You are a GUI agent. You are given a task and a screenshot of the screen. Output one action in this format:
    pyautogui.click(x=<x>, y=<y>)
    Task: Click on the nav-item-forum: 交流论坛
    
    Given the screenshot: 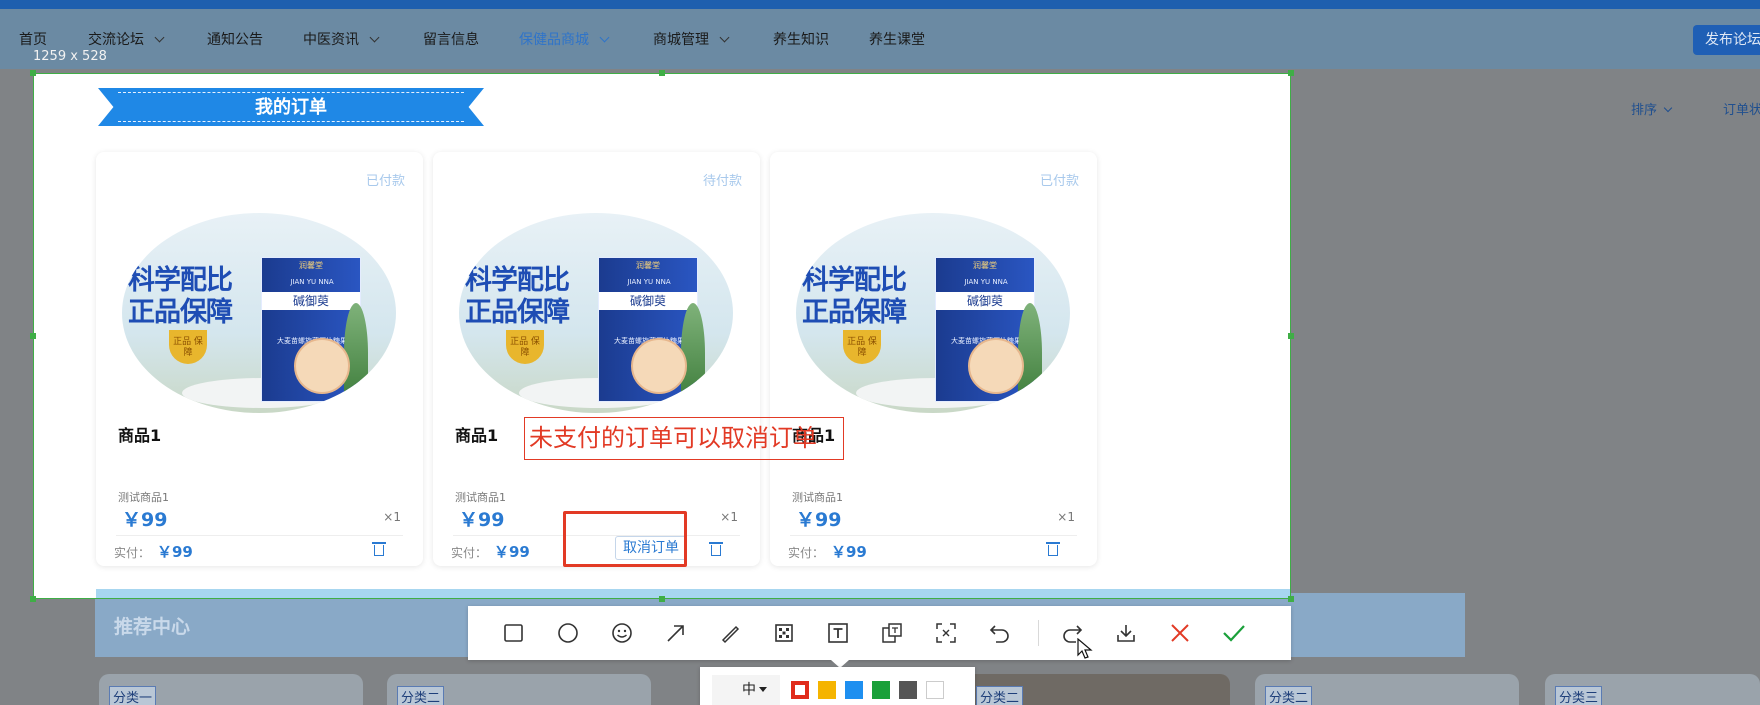 What is the action you would take?
    pyautogui.click(x=126, y=39)
    